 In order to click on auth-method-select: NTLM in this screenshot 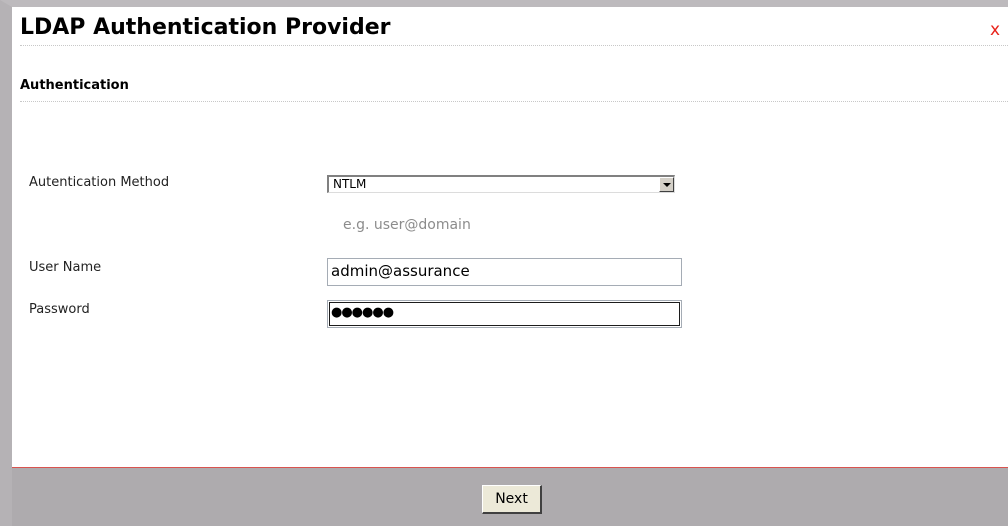, I will do `click(501, 184)`.